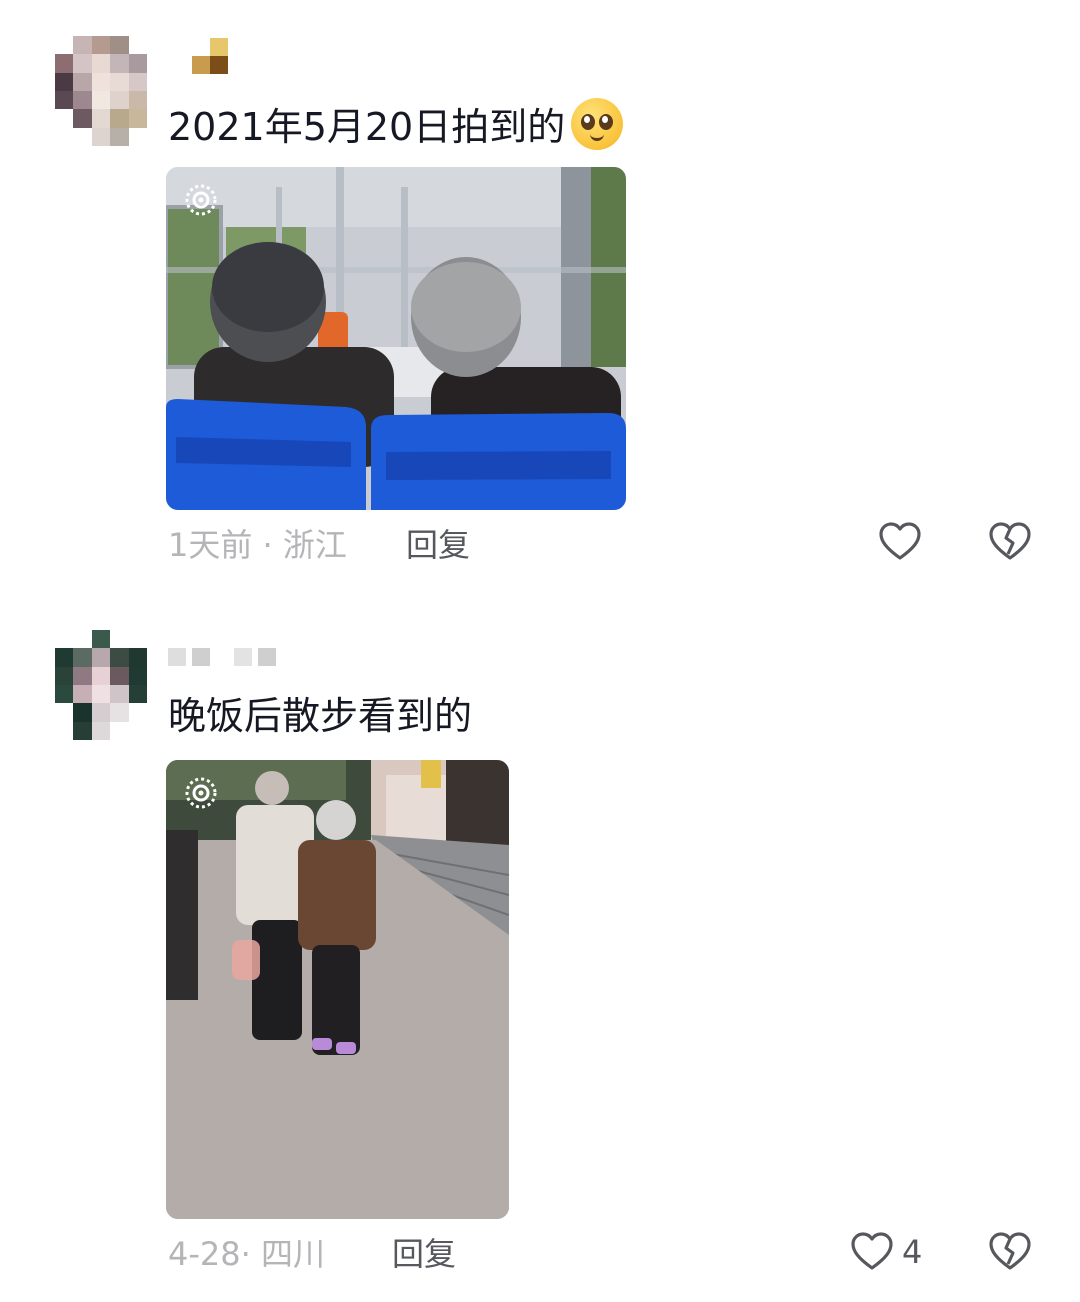  Describe the element at coordinates (210, 545) in the screenshot. I see `comment-time: 1天前` at that location.